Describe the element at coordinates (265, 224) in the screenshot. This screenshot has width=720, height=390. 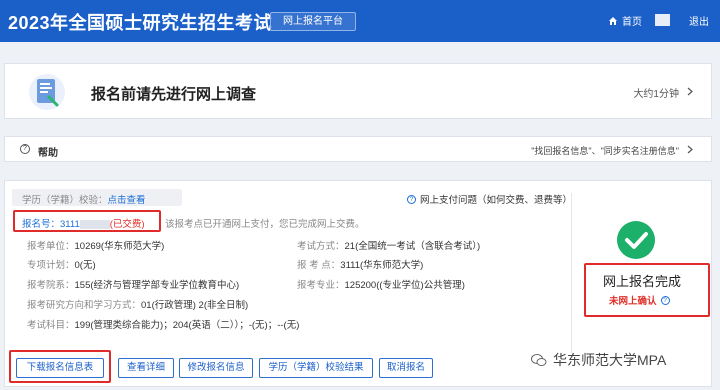
I see `paid-note: 该报考点已开通网上支付，您已完成网上交费。` at that location.